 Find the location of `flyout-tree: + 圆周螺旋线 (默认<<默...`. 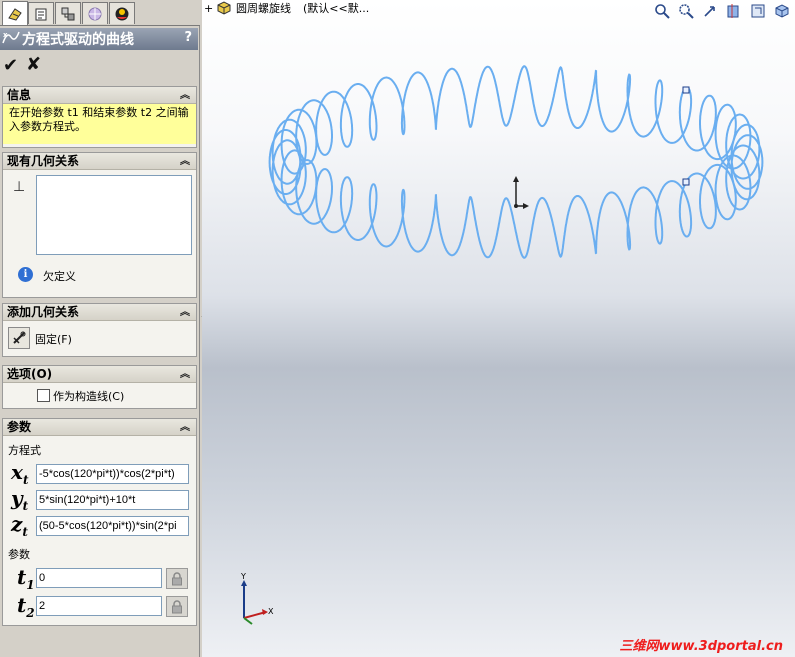

flyout-tree: + 圆周螺旋线 (默认<<默... is located at coordinates (285, 8).